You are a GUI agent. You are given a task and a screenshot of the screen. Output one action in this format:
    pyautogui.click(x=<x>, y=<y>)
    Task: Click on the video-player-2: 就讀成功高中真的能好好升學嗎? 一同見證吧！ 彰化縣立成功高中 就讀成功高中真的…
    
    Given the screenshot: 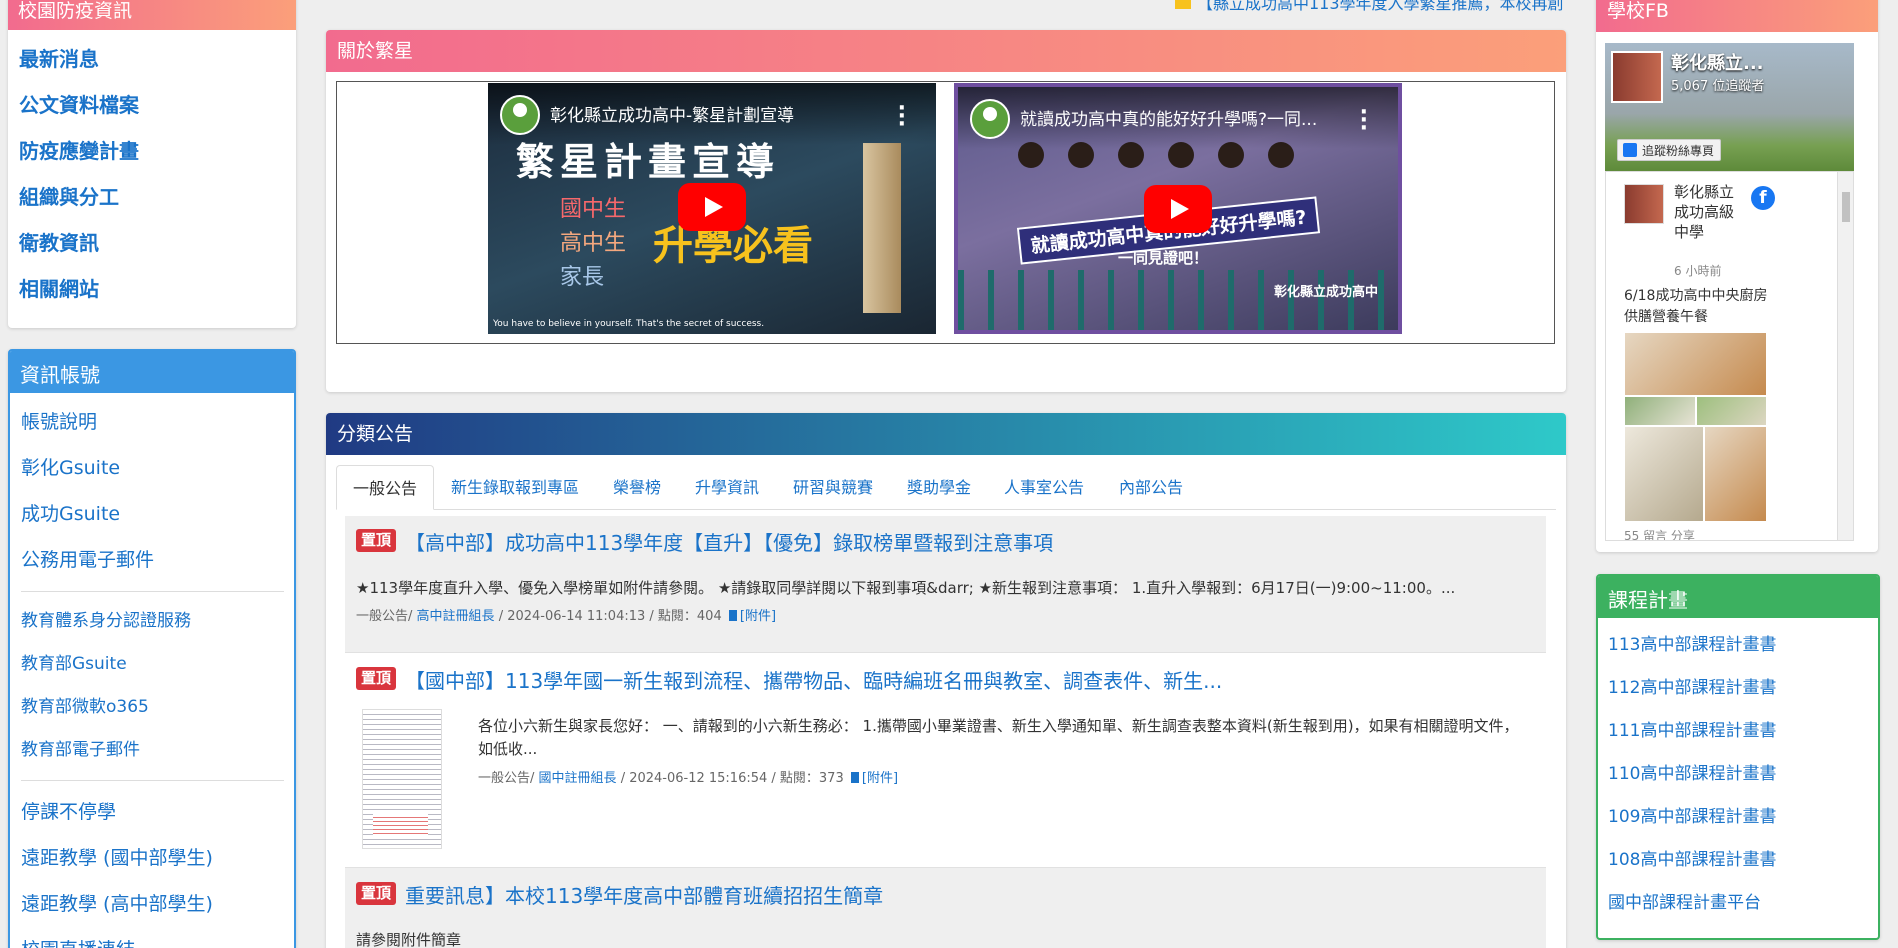 What is the action you would take?
    pyautogui.click(x=1178, y=208)
    